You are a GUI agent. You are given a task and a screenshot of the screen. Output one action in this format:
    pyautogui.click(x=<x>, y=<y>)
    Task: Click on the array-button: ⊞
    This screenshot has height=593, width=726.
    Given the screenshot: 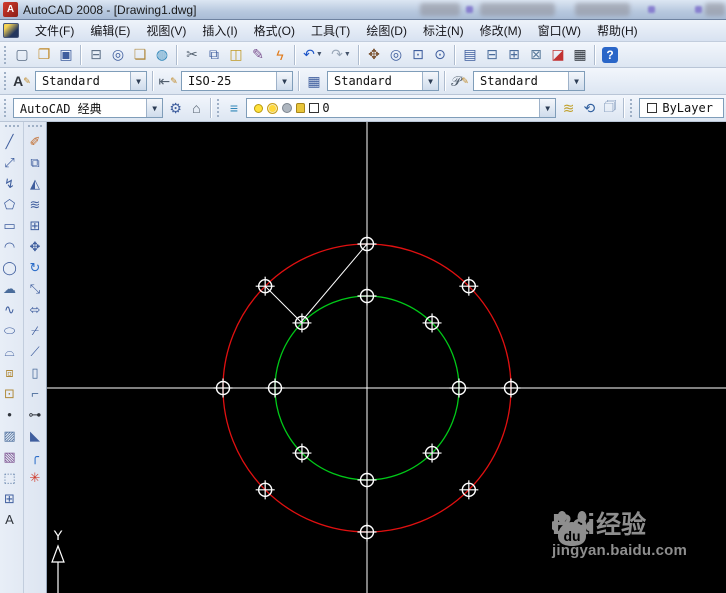 What is the action you would take?
    pyautogui.click(x=35, y=225)
    